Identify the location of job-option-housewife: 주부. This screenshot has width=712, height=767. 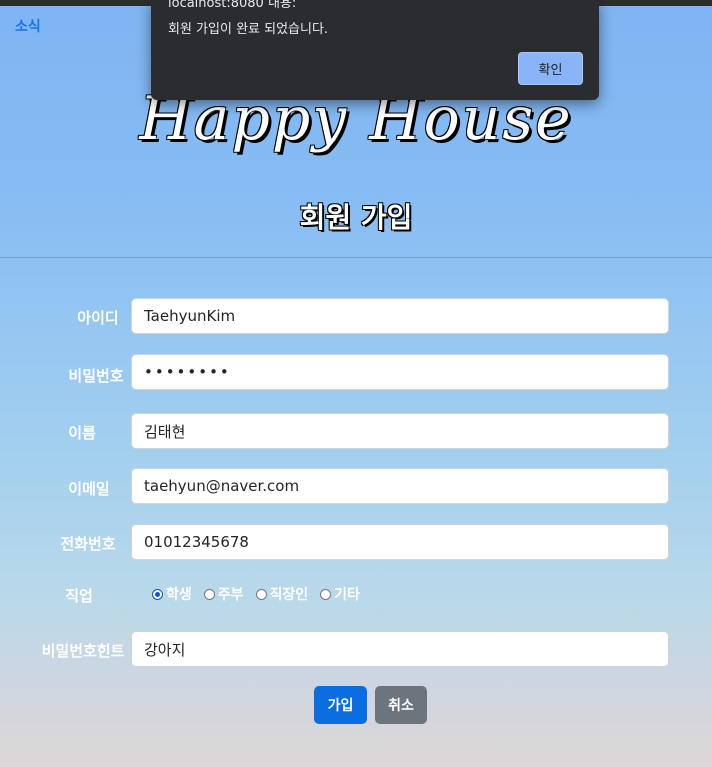
(223, 594).